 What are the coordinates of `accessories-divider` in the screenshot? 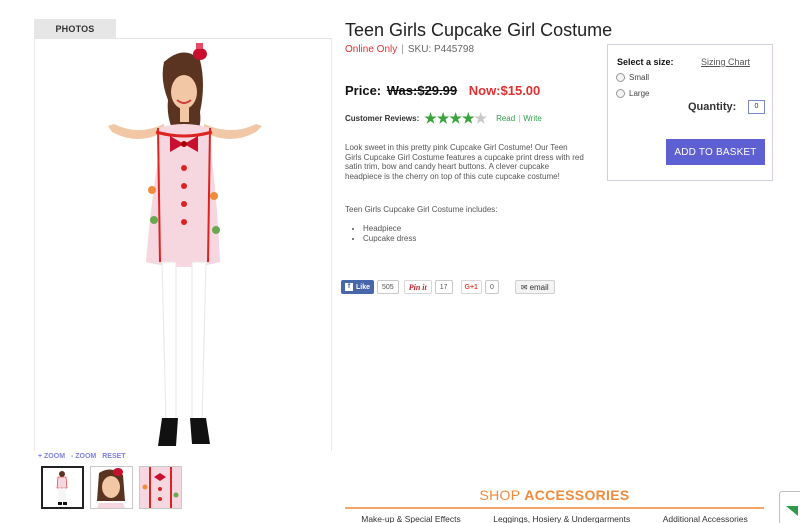 It's located at (554, 508).